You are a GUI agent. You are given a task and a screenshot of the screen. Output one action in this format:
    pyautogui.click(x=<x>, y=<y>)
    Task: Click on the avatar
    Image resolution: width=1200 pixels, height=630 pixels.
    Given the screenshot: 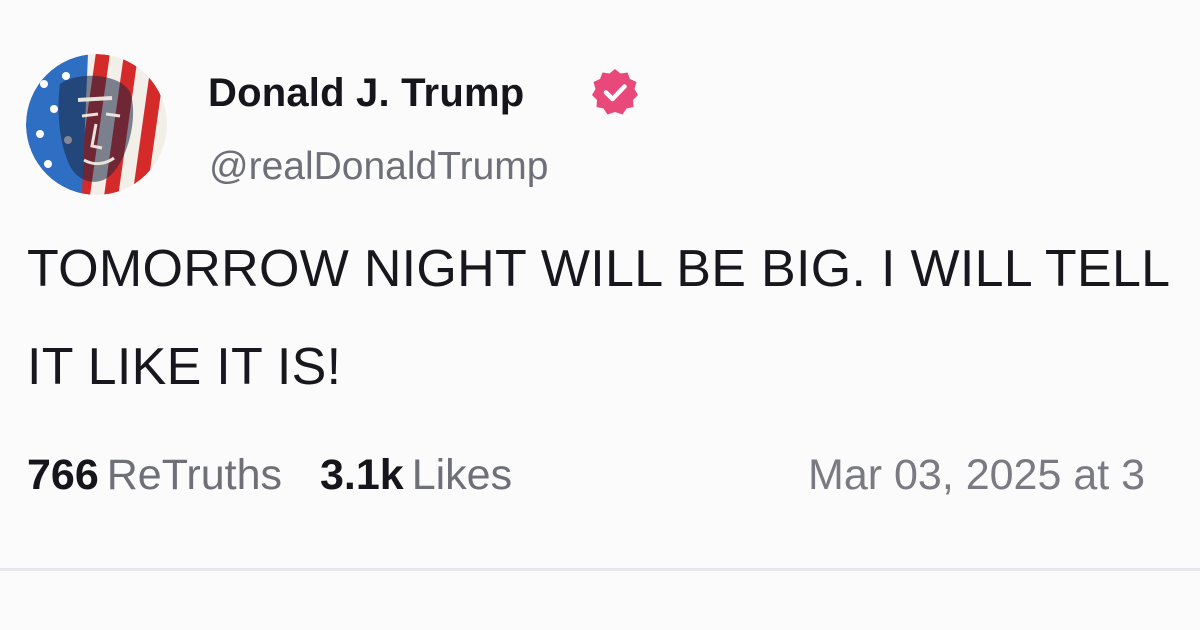 What is the action you would take?
    pyautogui.click(x=96, y=124)
    